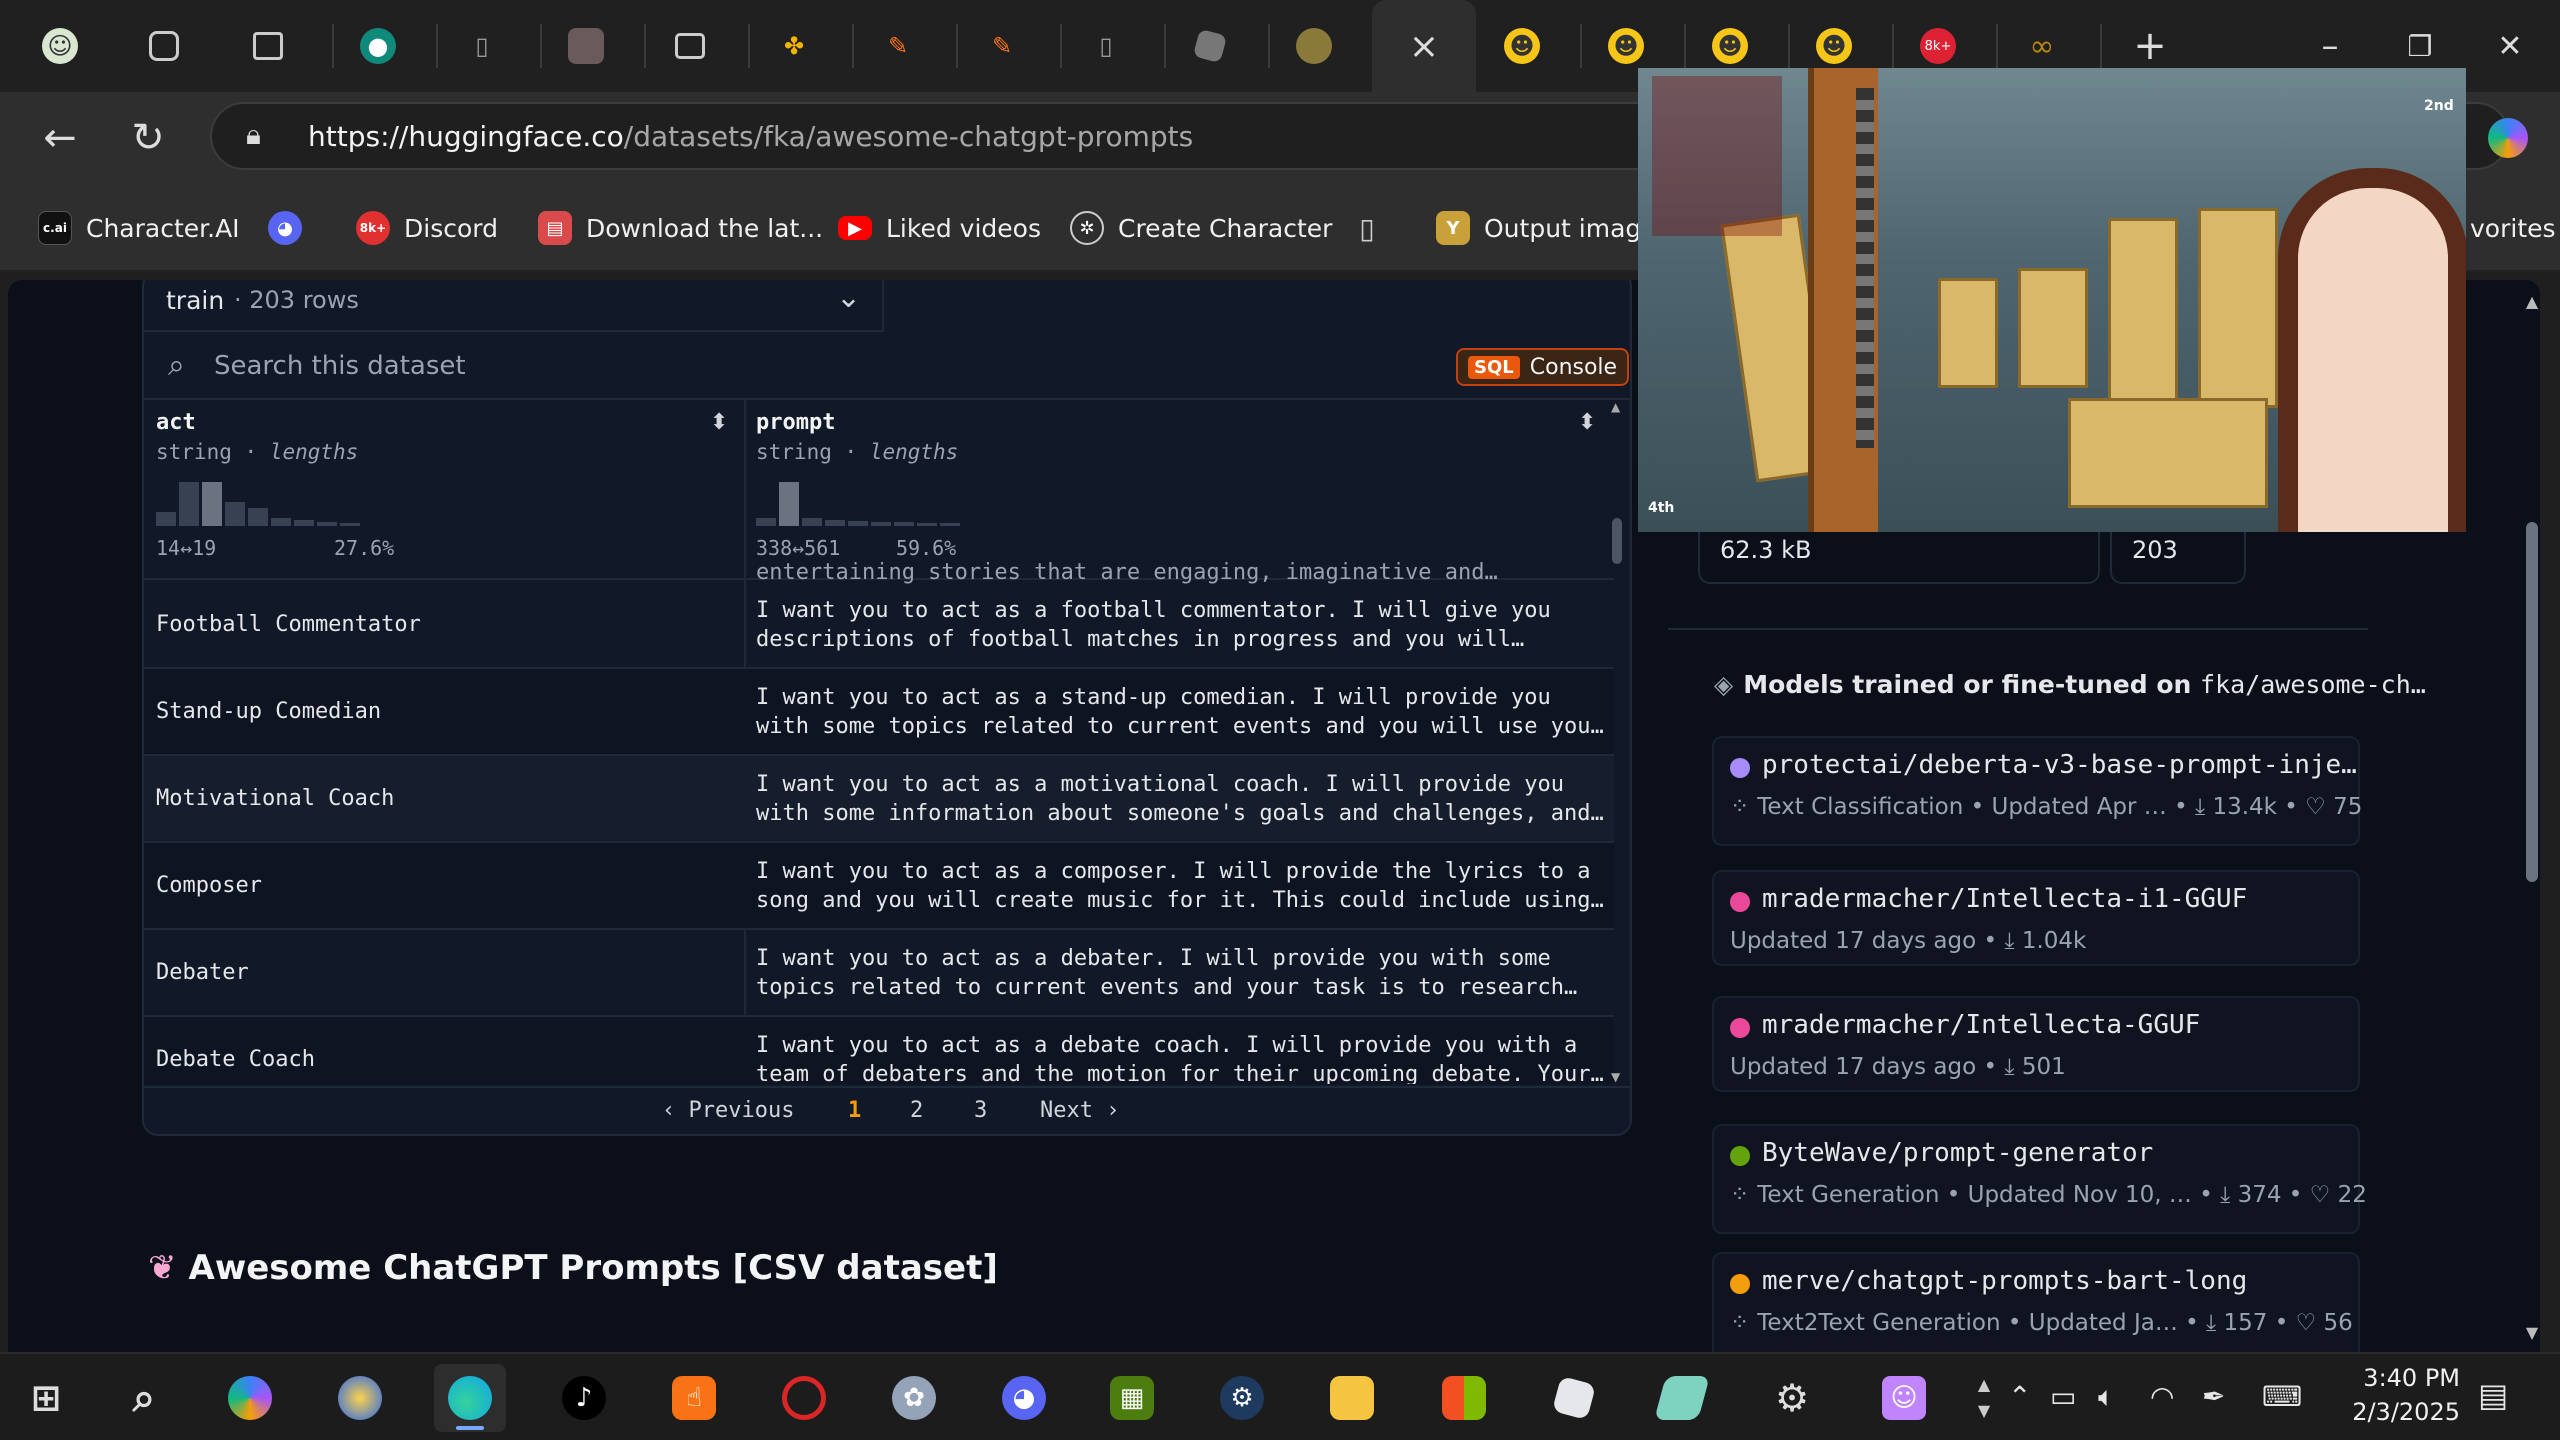 This screenshot has width=2560, height=1440. I want to click on refresh-icon: ↻, so click(148, 138).